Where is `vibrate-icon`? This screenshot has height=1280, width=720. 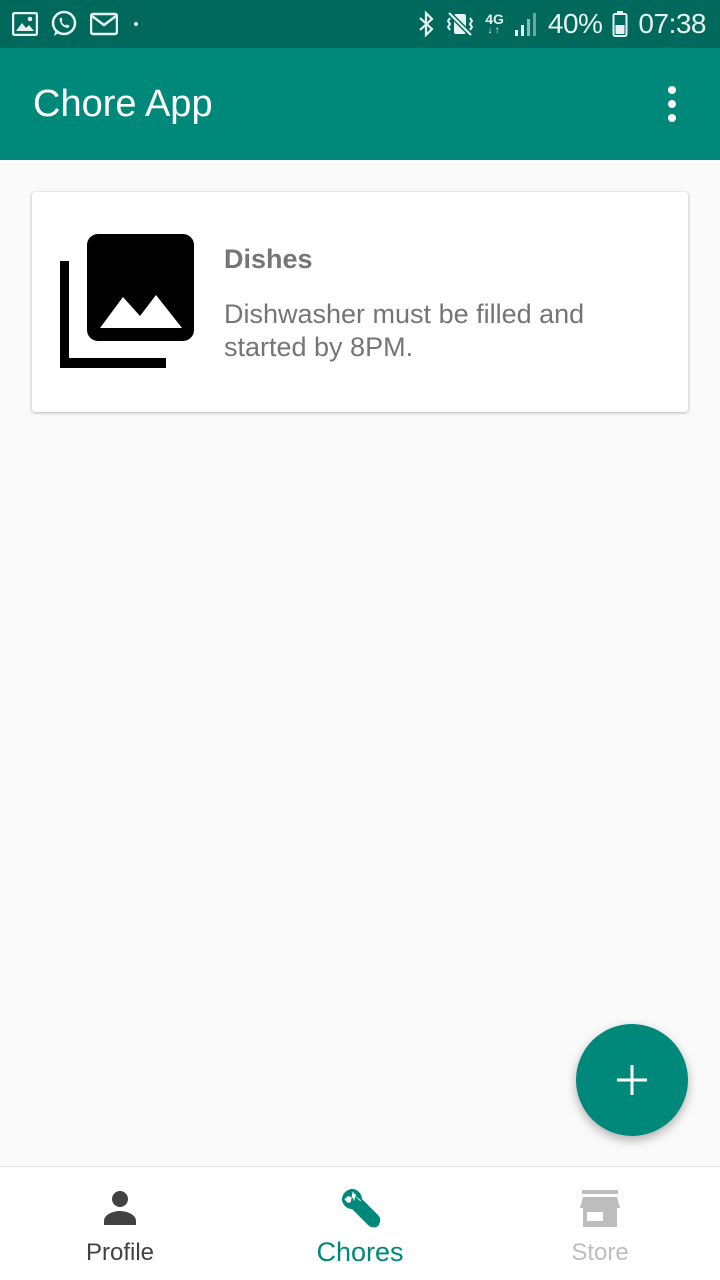 vibrate-icon is located at coordinates (460, 24).